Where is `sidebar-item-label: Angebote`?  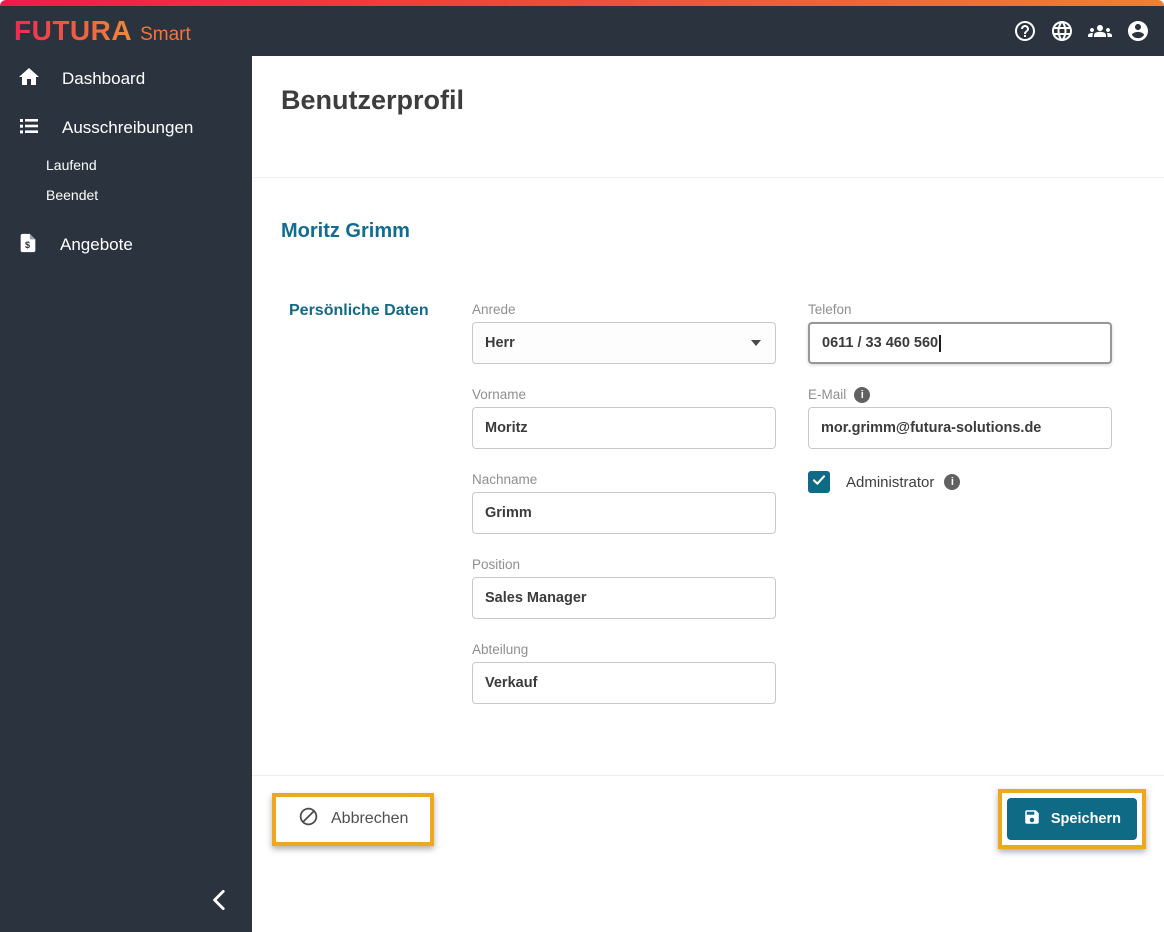 sidebar-item-label: Angebote is located at coordinates (96, 244).